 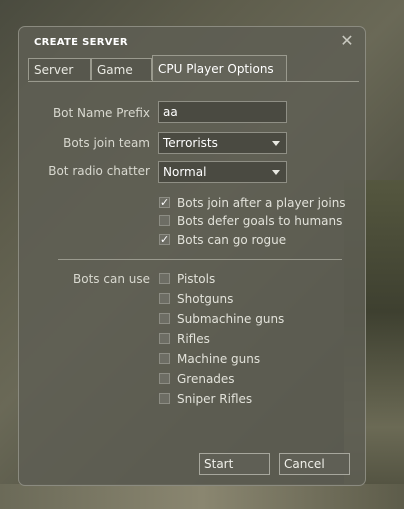 I want to click on checkbox-label: Machine guns, so click(x=219, y=359).